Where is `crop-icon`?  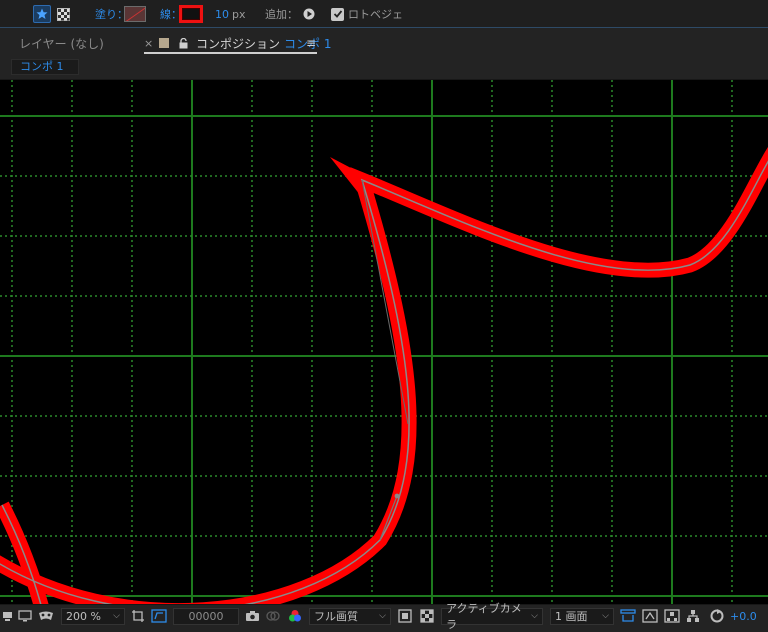
crop-icon is located at coordinates (138, 616).